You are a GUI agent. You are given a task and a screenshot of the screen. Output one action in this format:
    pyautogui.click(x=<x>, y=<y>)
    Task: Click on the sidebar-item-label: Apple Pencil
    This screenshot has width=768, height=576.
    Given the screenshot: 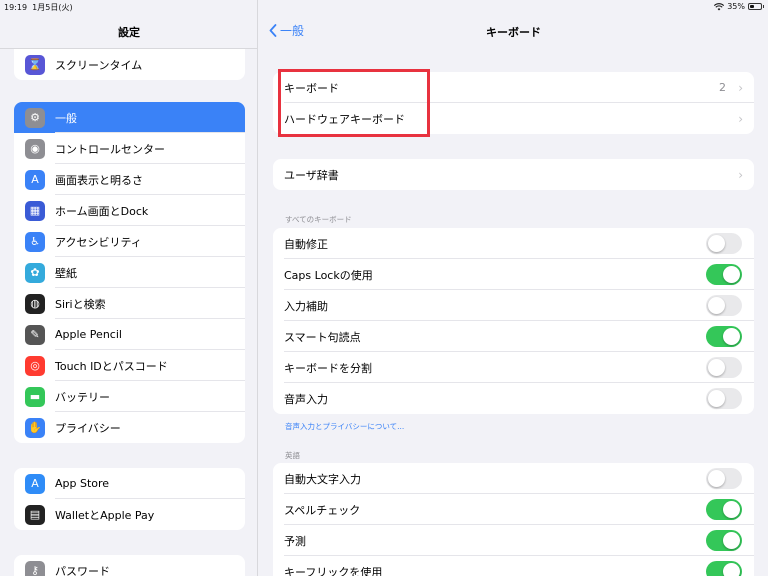 What is the action you would take?
    pyautogui.click(x=88, y=334)
    